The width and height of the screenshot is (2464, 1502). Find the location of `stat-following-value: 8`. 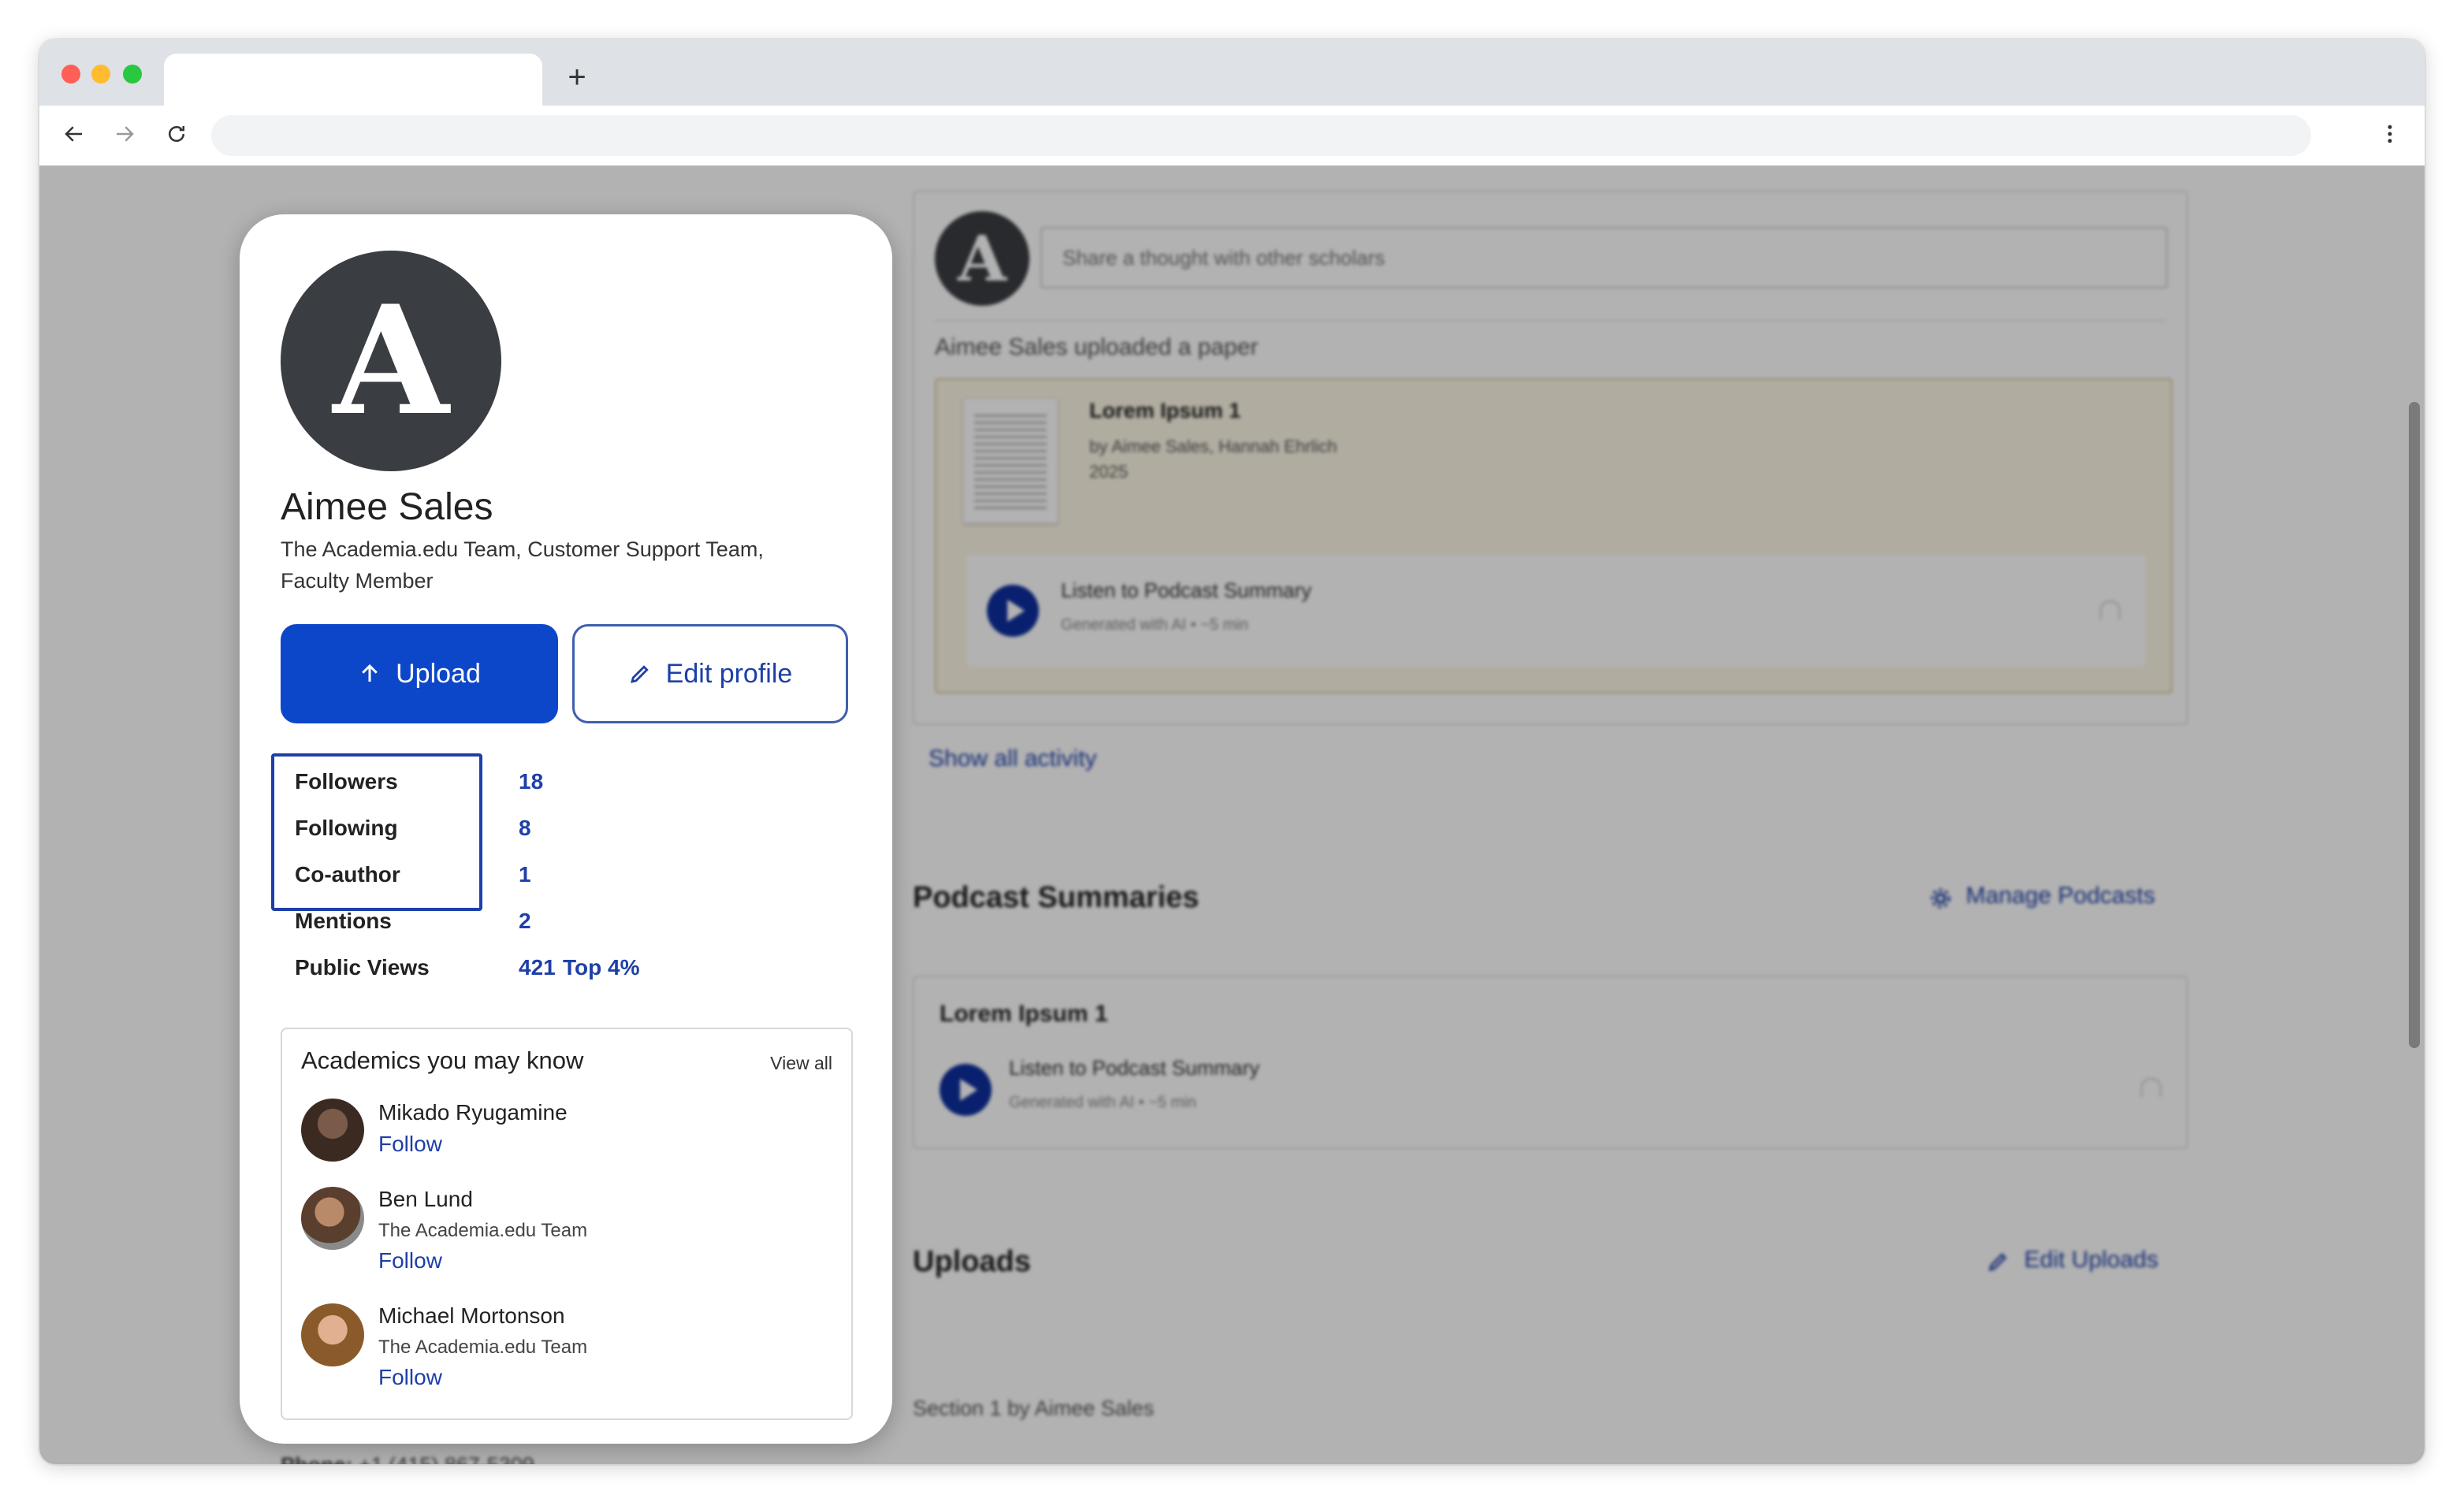

stat-following-value: 8 is located at coordinates (525, 828).